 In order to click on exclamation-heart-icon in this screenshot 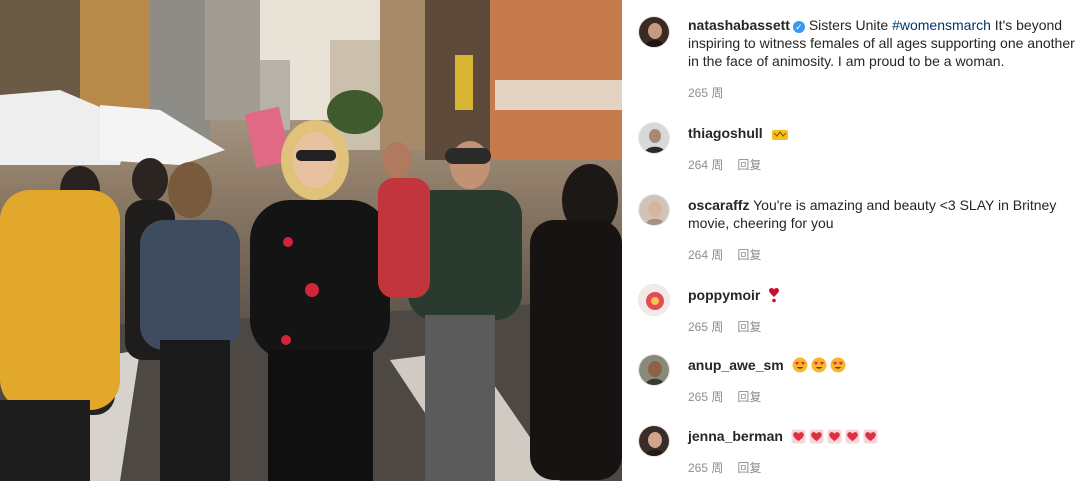, I will do `click(774, 295)`.